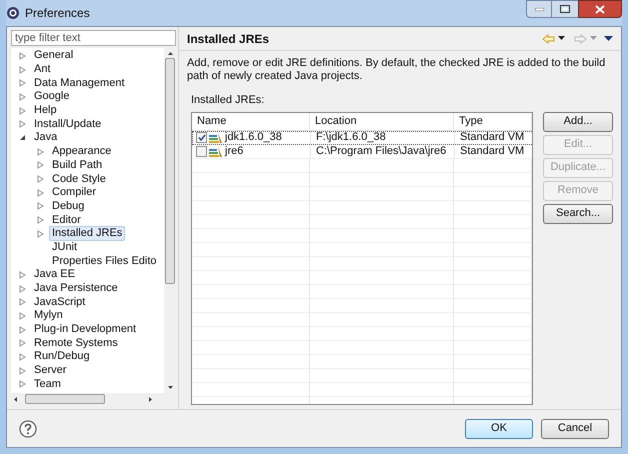  I want to click on tree-item: Data Management, so click(79, 83).